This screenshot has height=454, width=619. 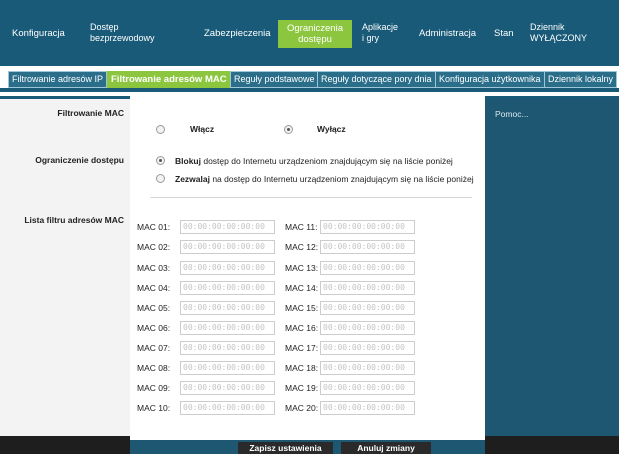 I want to click on mac-label: MAC 09:, so click(x=154, y=388).